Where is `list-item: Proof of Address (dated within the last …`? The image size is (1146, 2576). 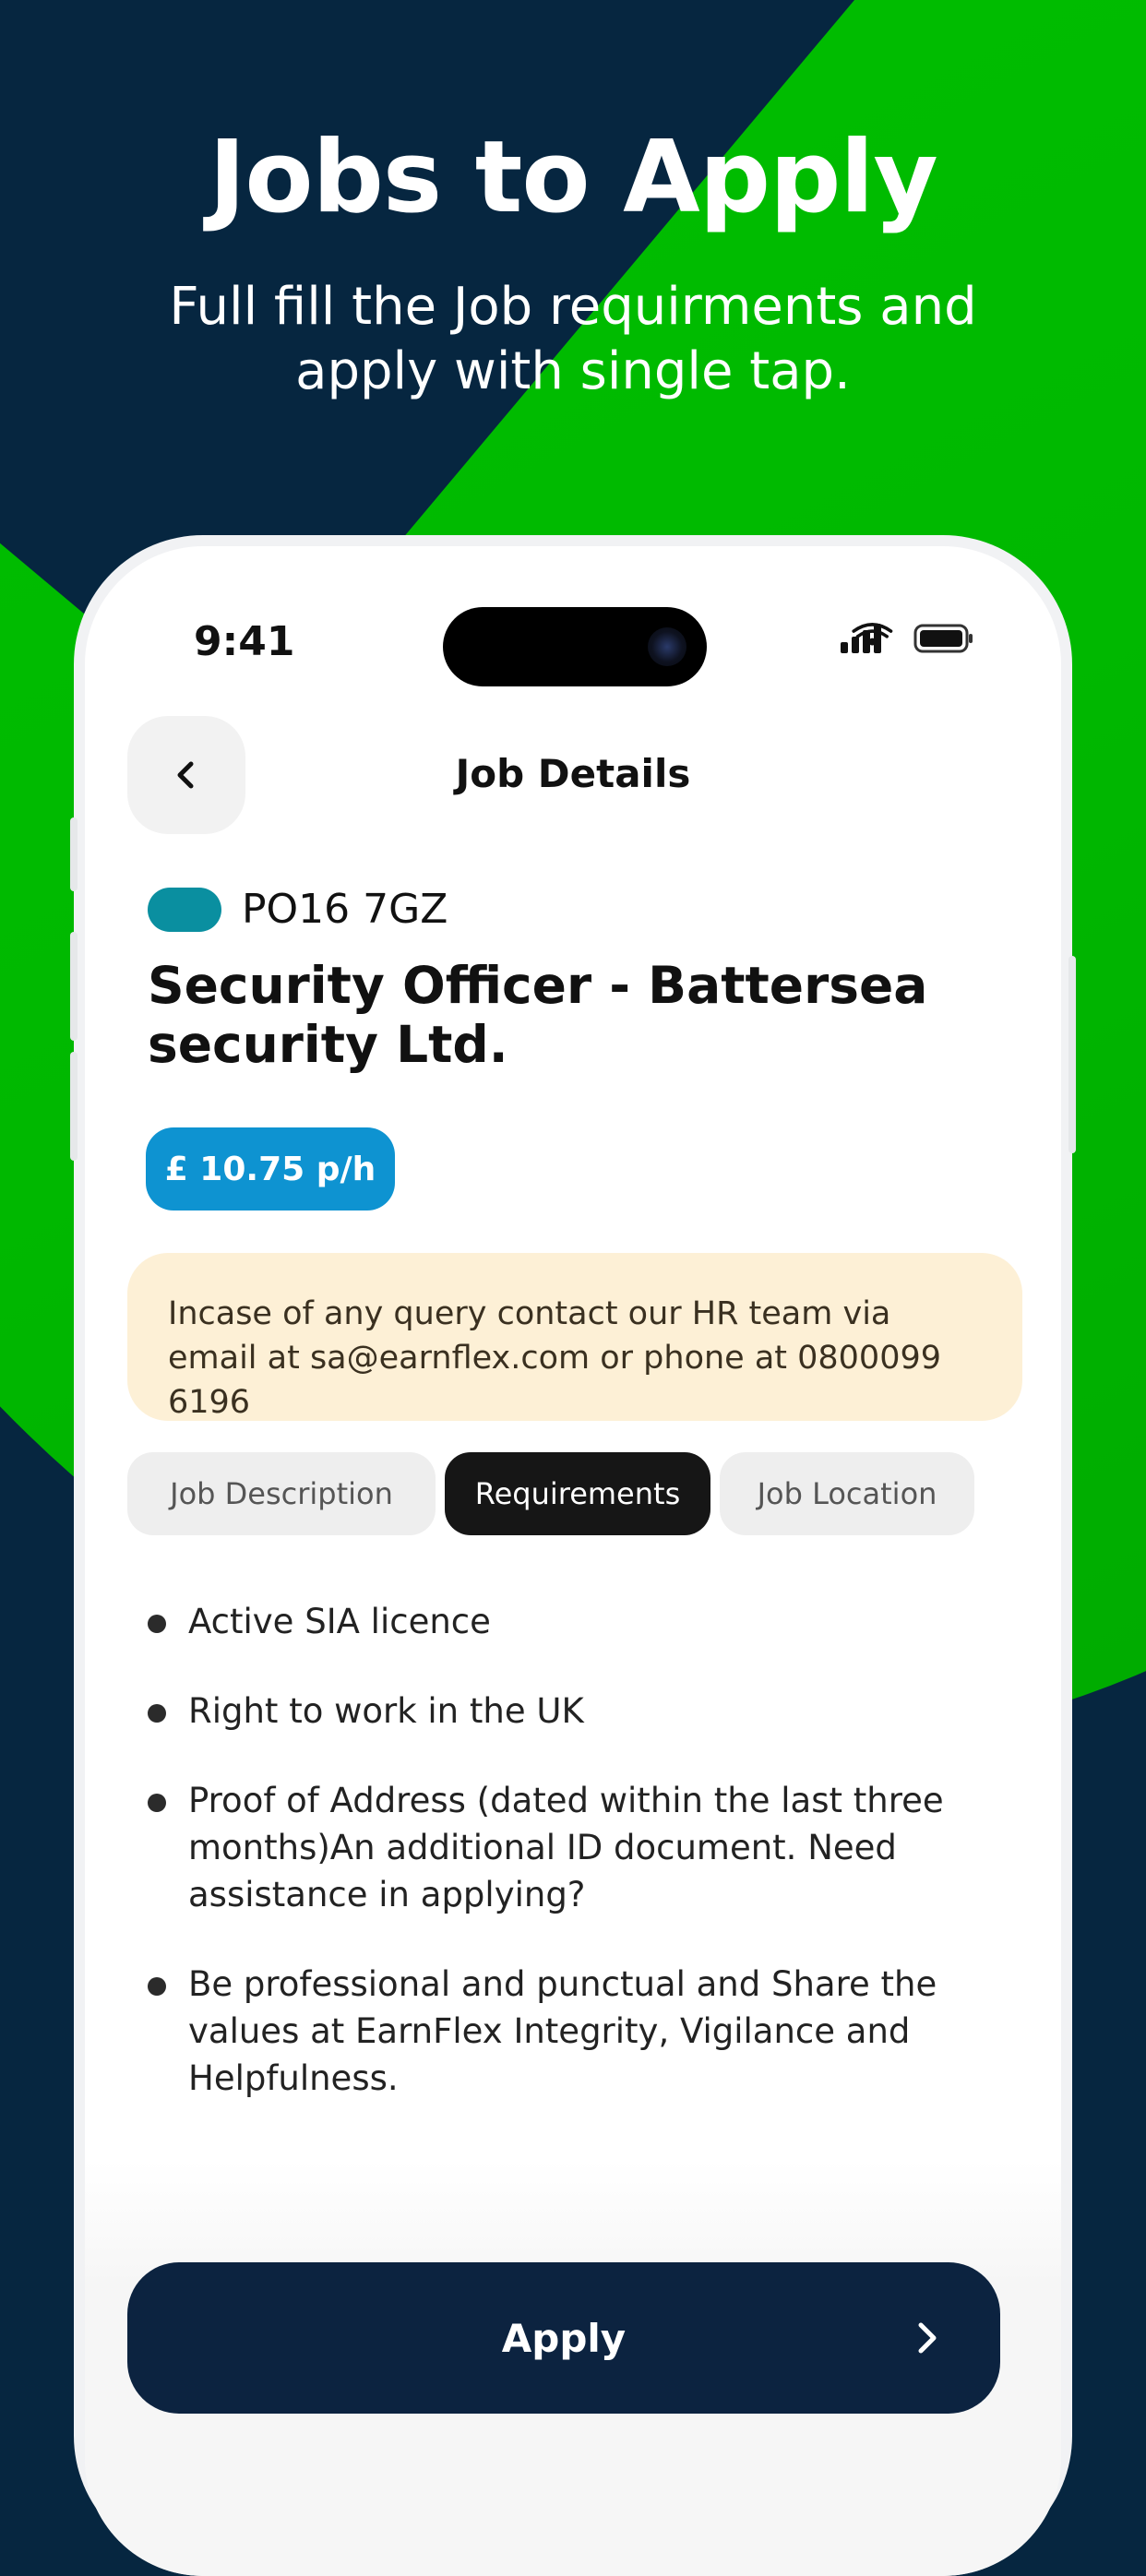 list-item: Proof of Address (dated within the last … is located at coordinates (573, 1847).